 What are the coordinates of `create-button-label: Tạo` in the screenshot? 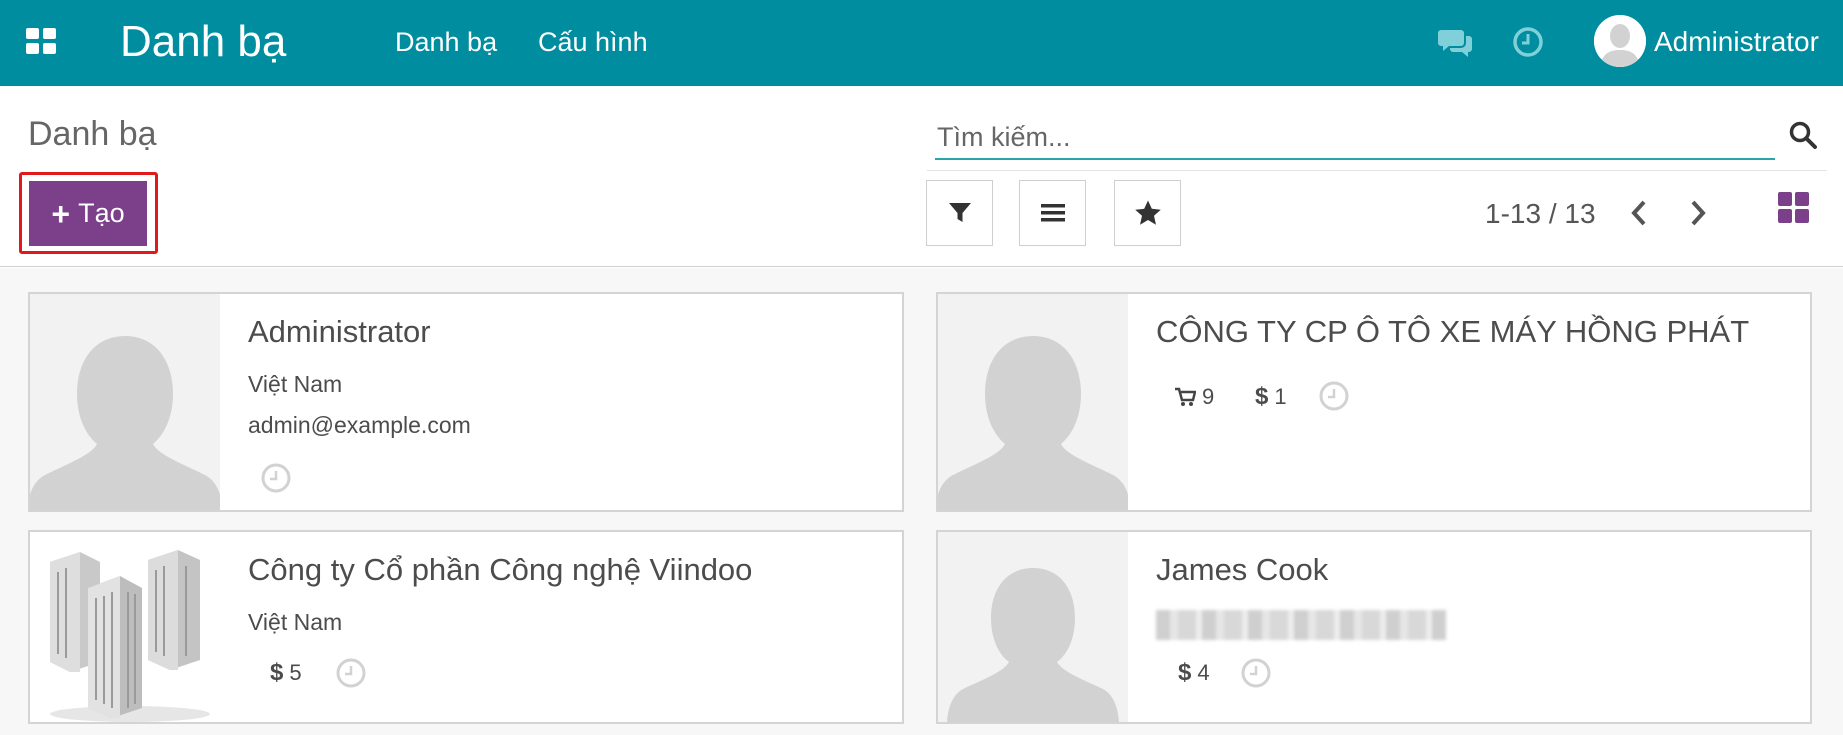 It's located at (101, 213).